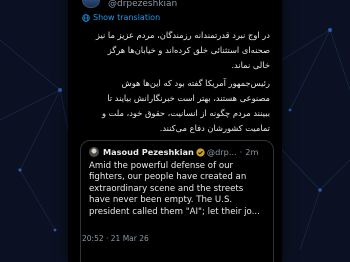 This screenshot has height=262, width=350. Describe the element at coordinates (200, 152) in the screenshot. I see `verified-badge-icon` at that location.